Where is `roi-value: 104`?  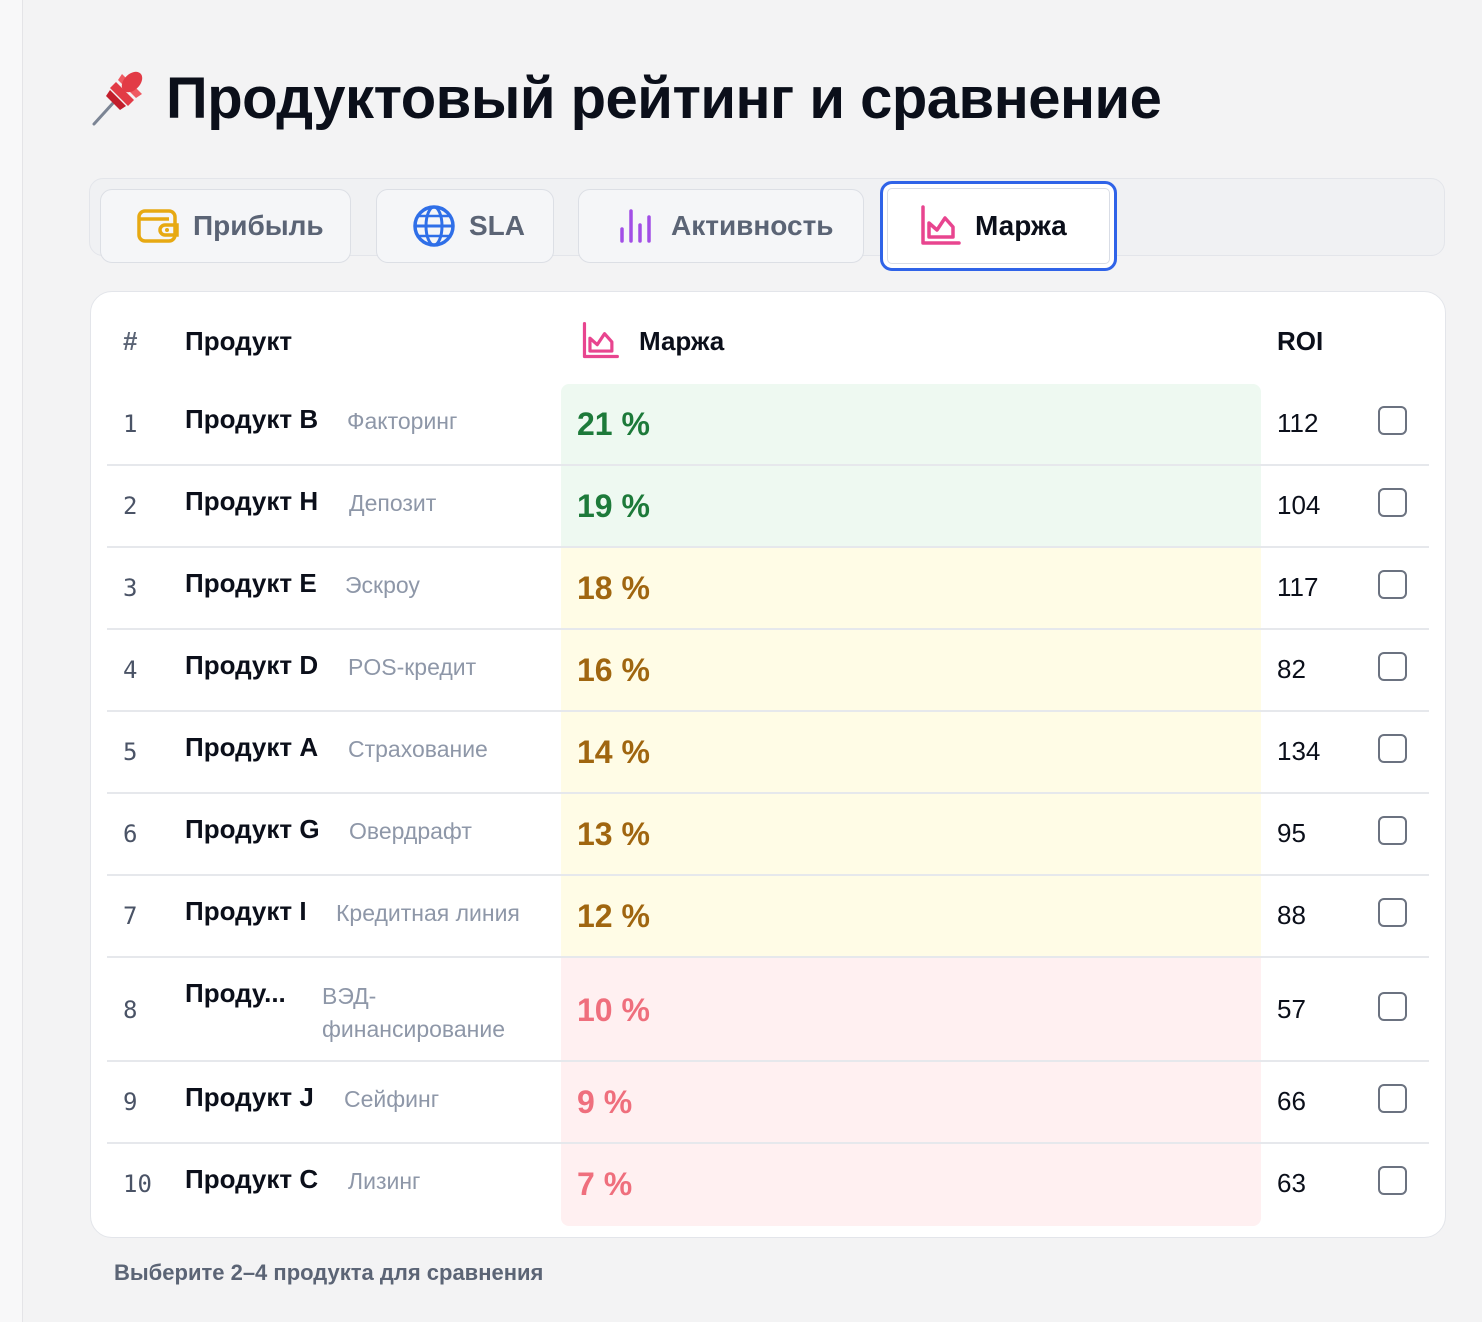
roi-value: 104 is located at coordinates (1299, 505).